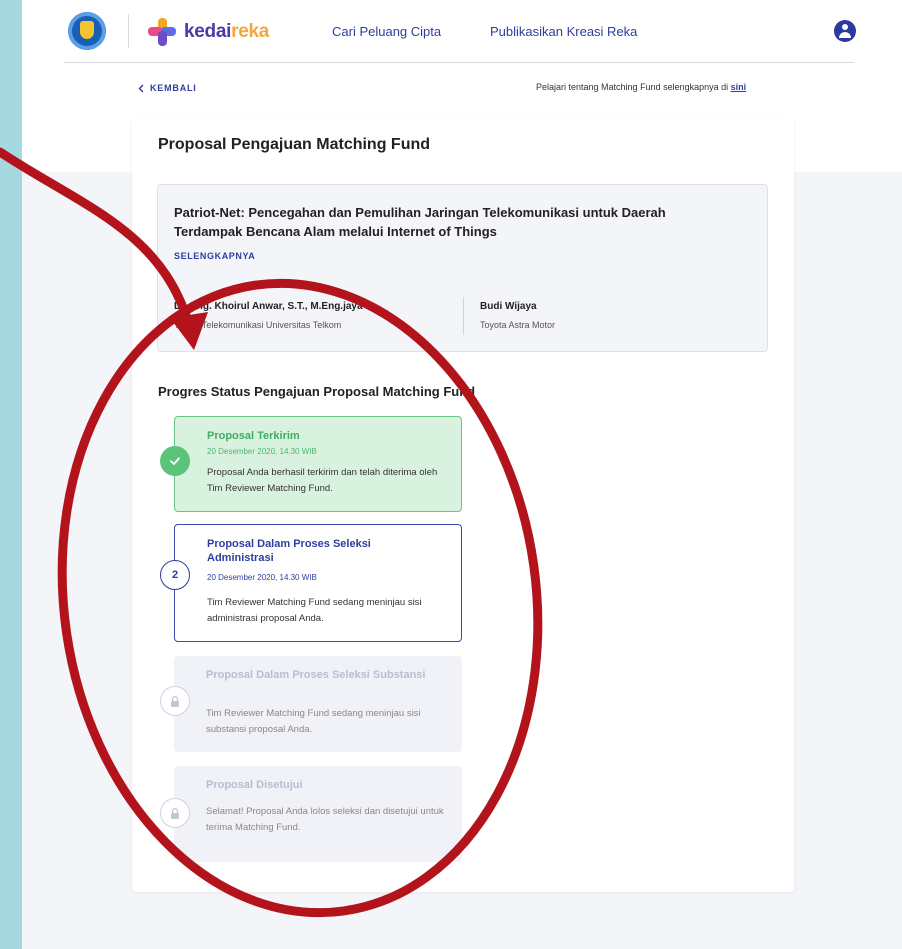  Describe the element at coordinates (173, 88) in the screenshot. I see `back-link-label: KEMBALI` at that location.